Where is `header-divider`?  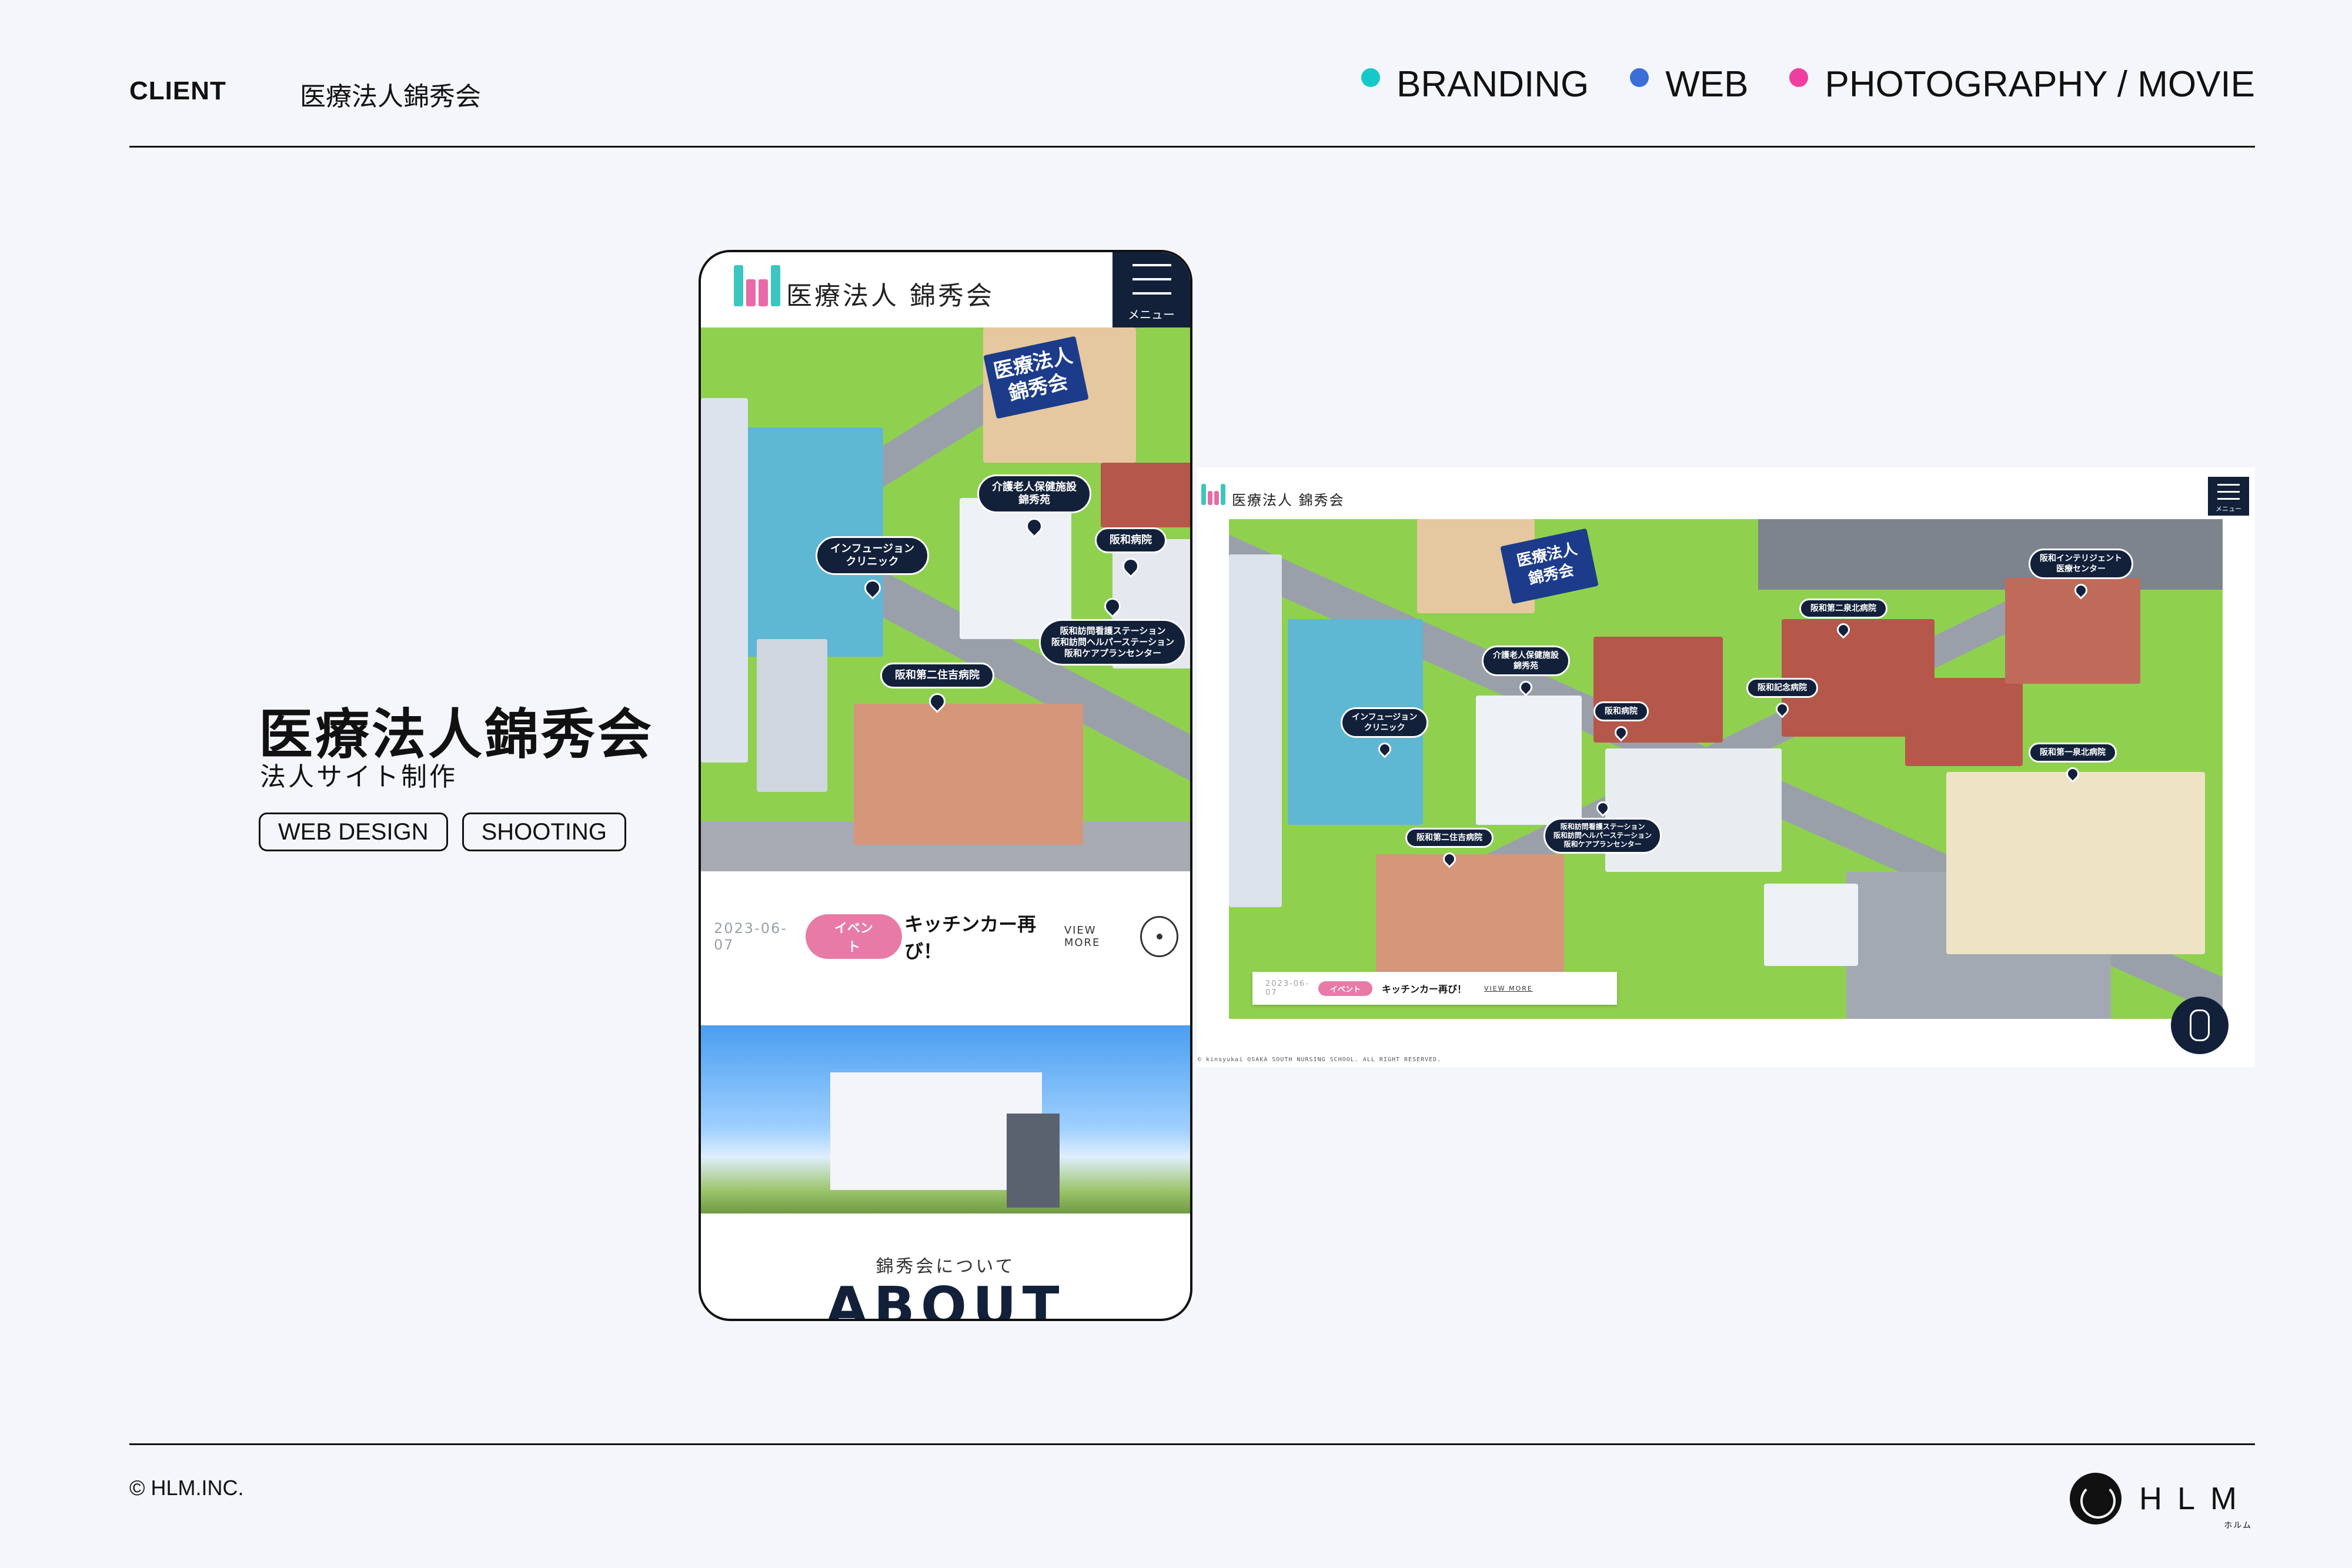 header-divider is located at coordinates (1192, 147).